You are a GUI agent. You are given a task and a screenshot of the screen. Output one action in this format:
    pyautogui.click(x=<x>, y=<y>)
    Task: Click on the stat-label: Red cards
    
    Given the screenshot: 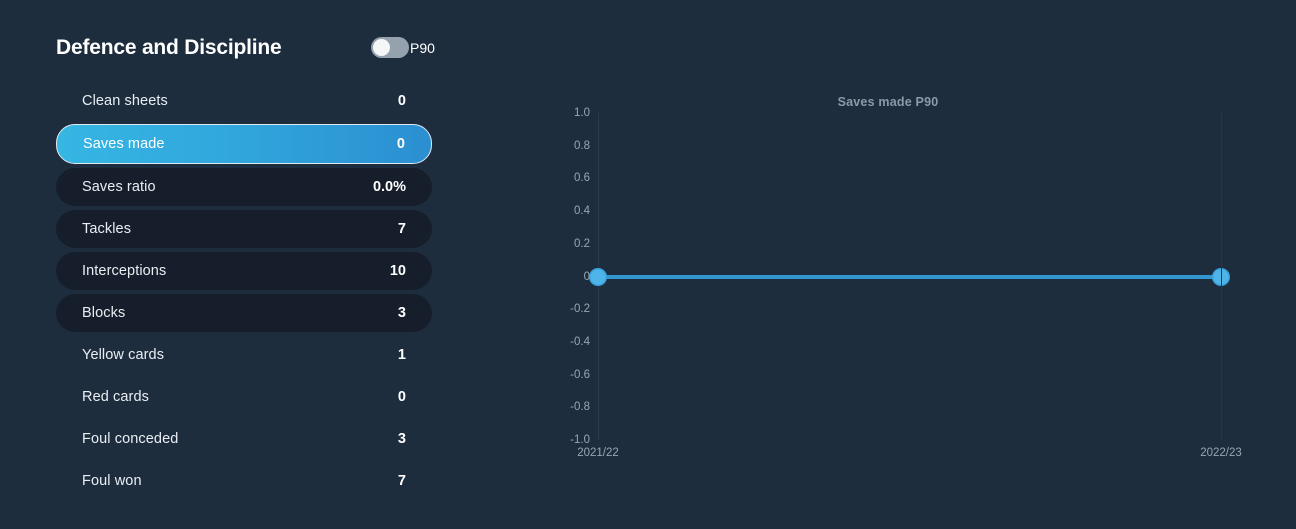 What is the action you would take?
    pyautogui.click(x=115, y=397)
    